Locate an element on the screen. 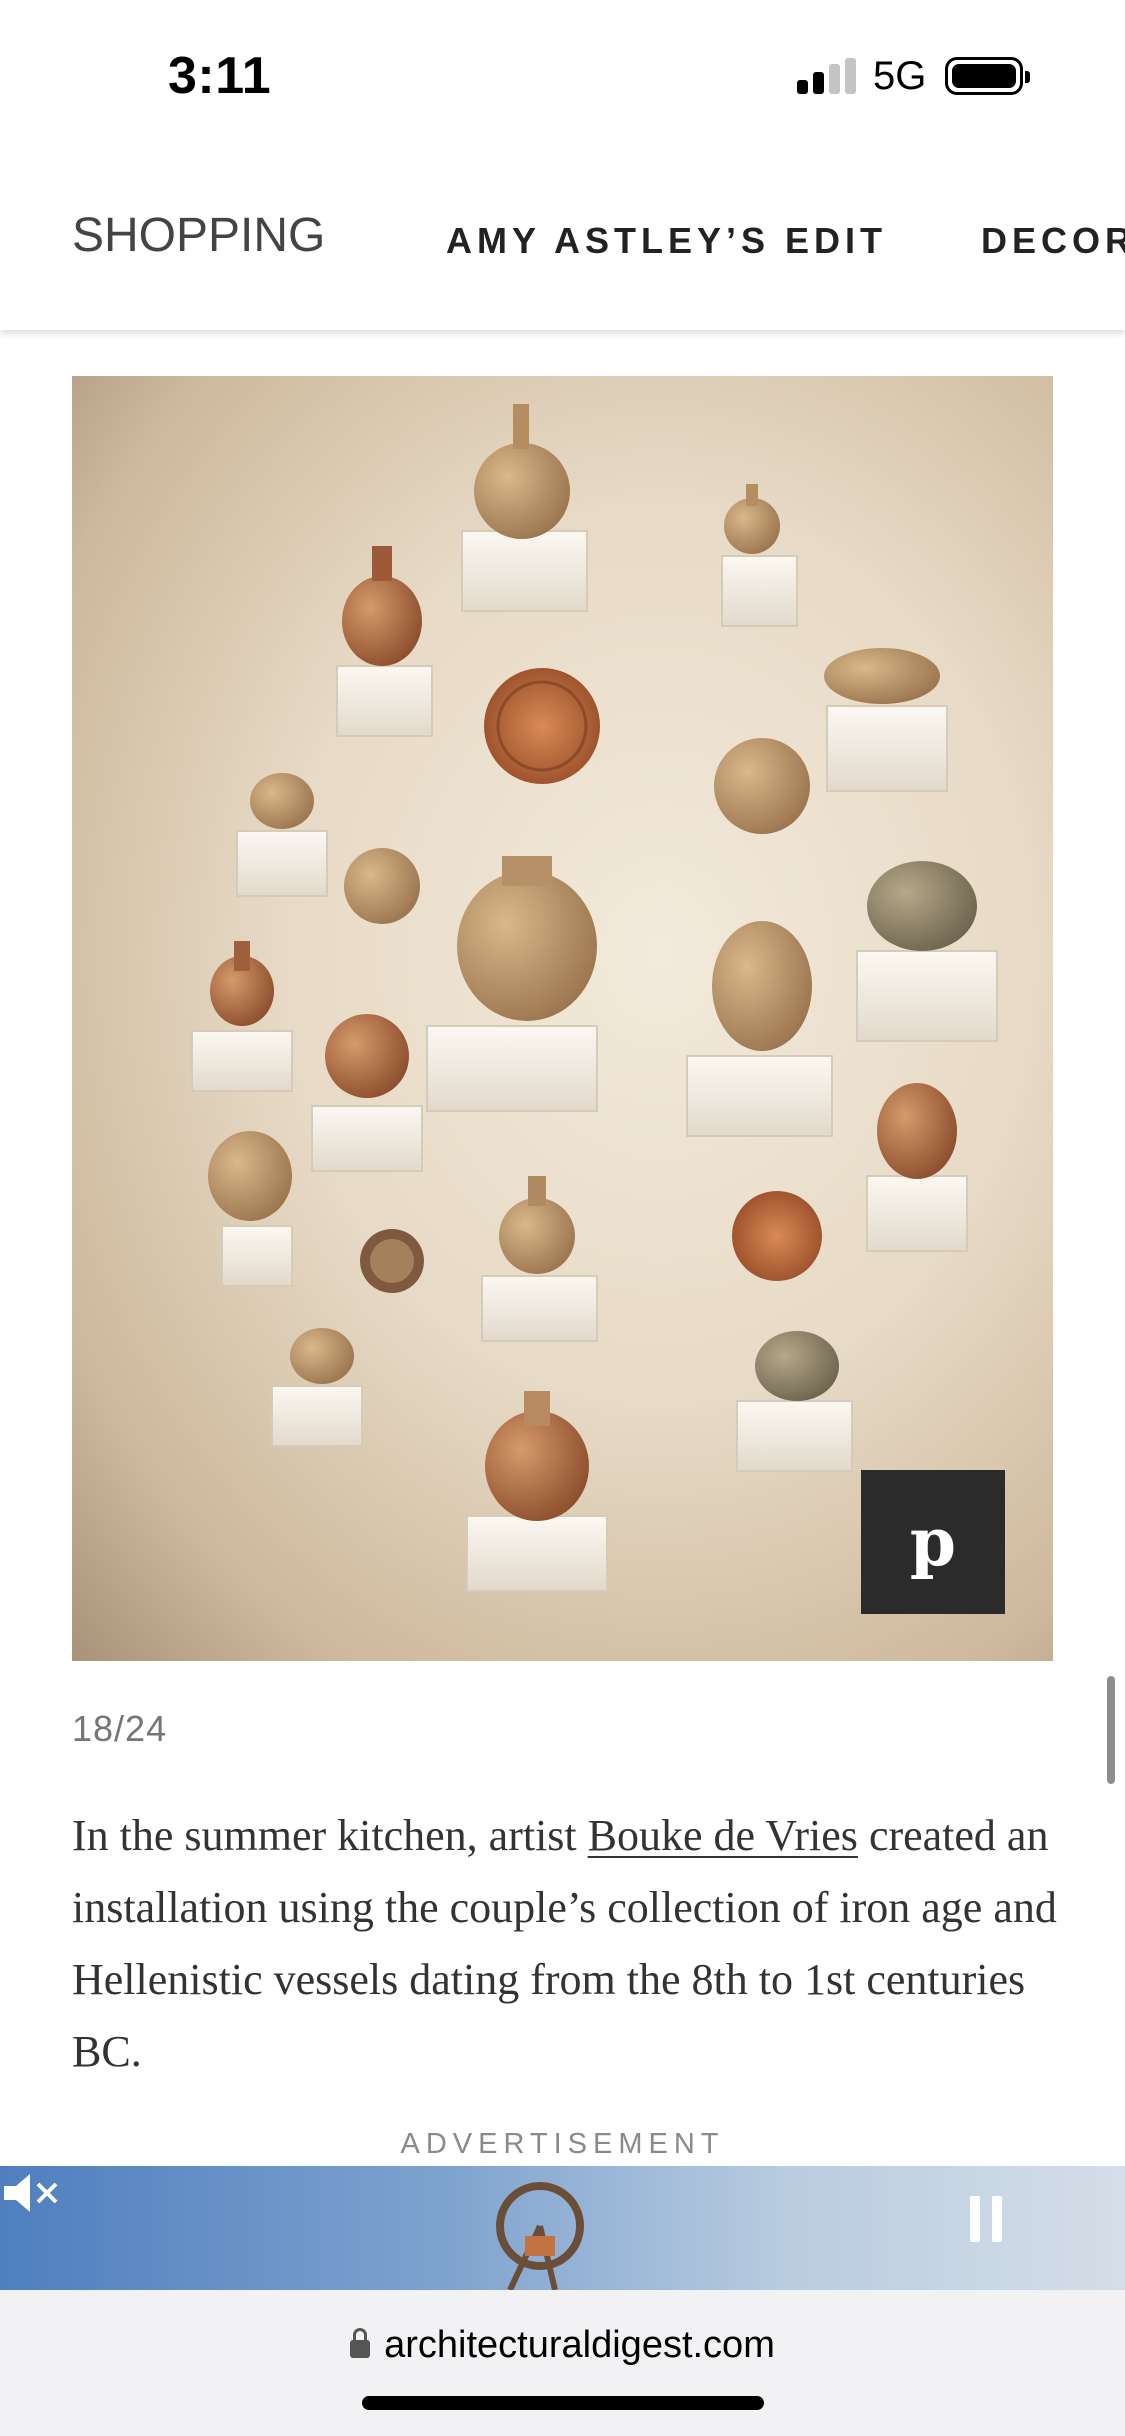 The height and width of the screenshot is (2436, 1125). nav-item-decor: DECOR is located at coordinates (1053, 241).